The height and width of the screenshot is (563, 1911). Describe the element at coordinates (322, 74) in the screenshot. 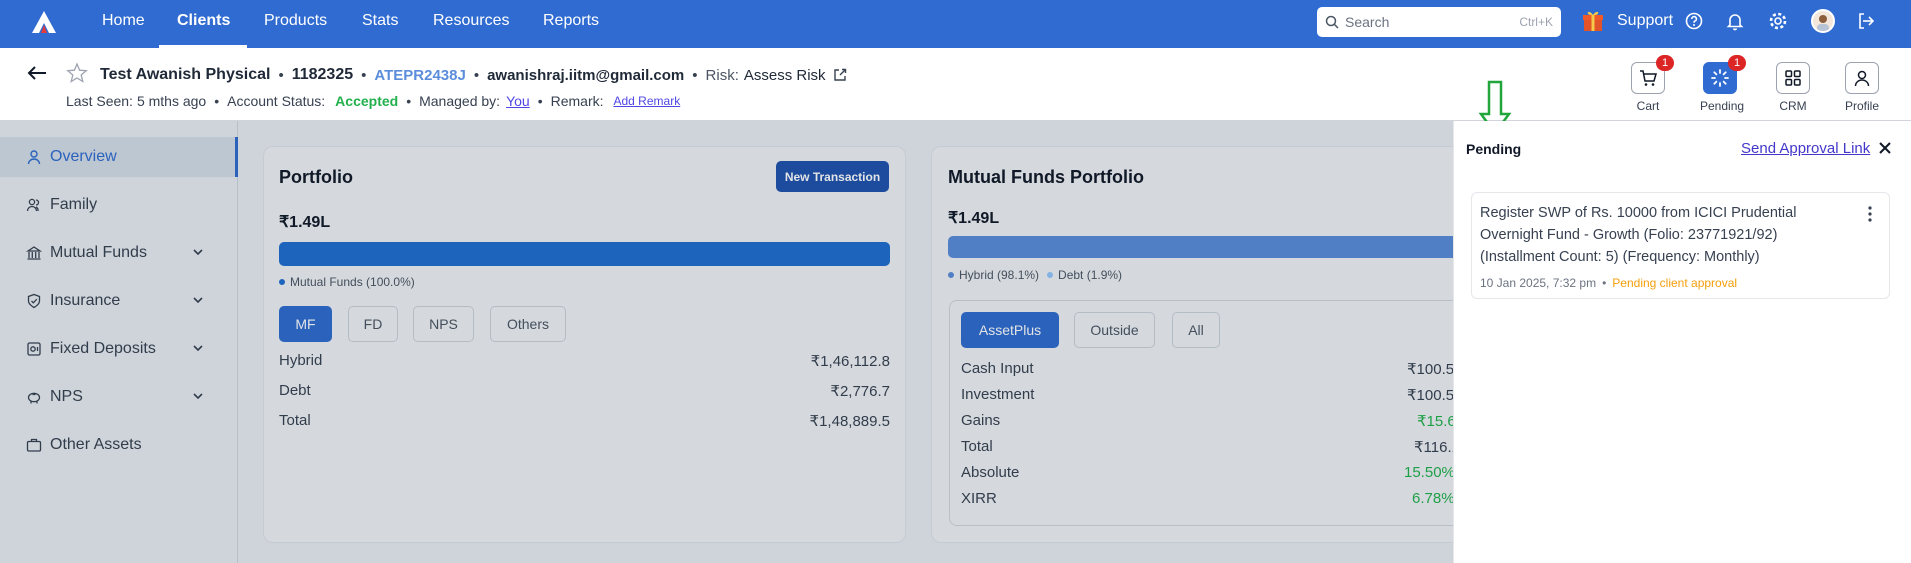

I see `client-id: 1182325` at that location.